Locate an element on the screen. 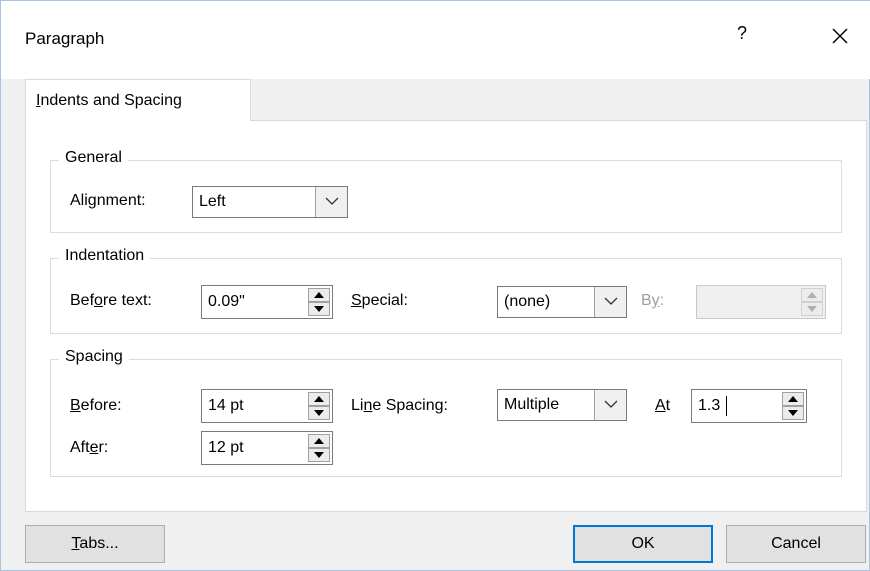 This screenshot has height=571, width=870. after-increment is located at coordinates (319, 441).